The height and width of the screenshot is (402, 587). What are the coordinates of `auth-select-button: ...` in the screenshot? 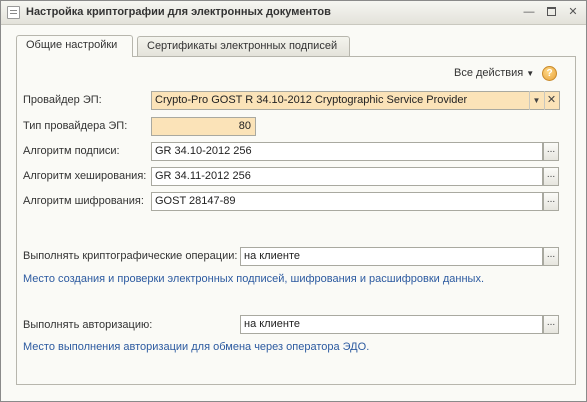 It's located at (551, 324).